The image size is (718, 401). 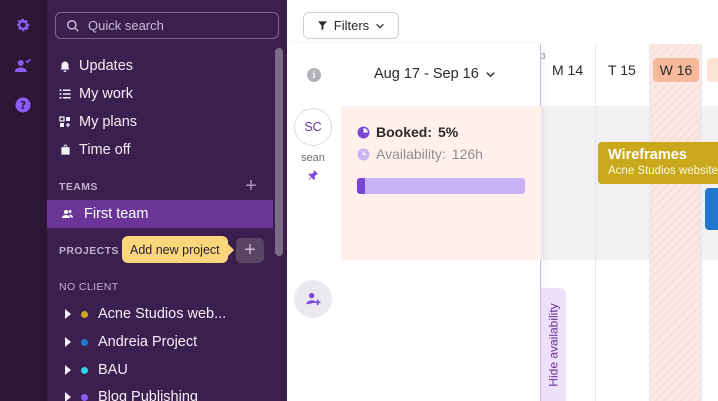 I want to click on add-user-icon, so click(x=313, y=299).